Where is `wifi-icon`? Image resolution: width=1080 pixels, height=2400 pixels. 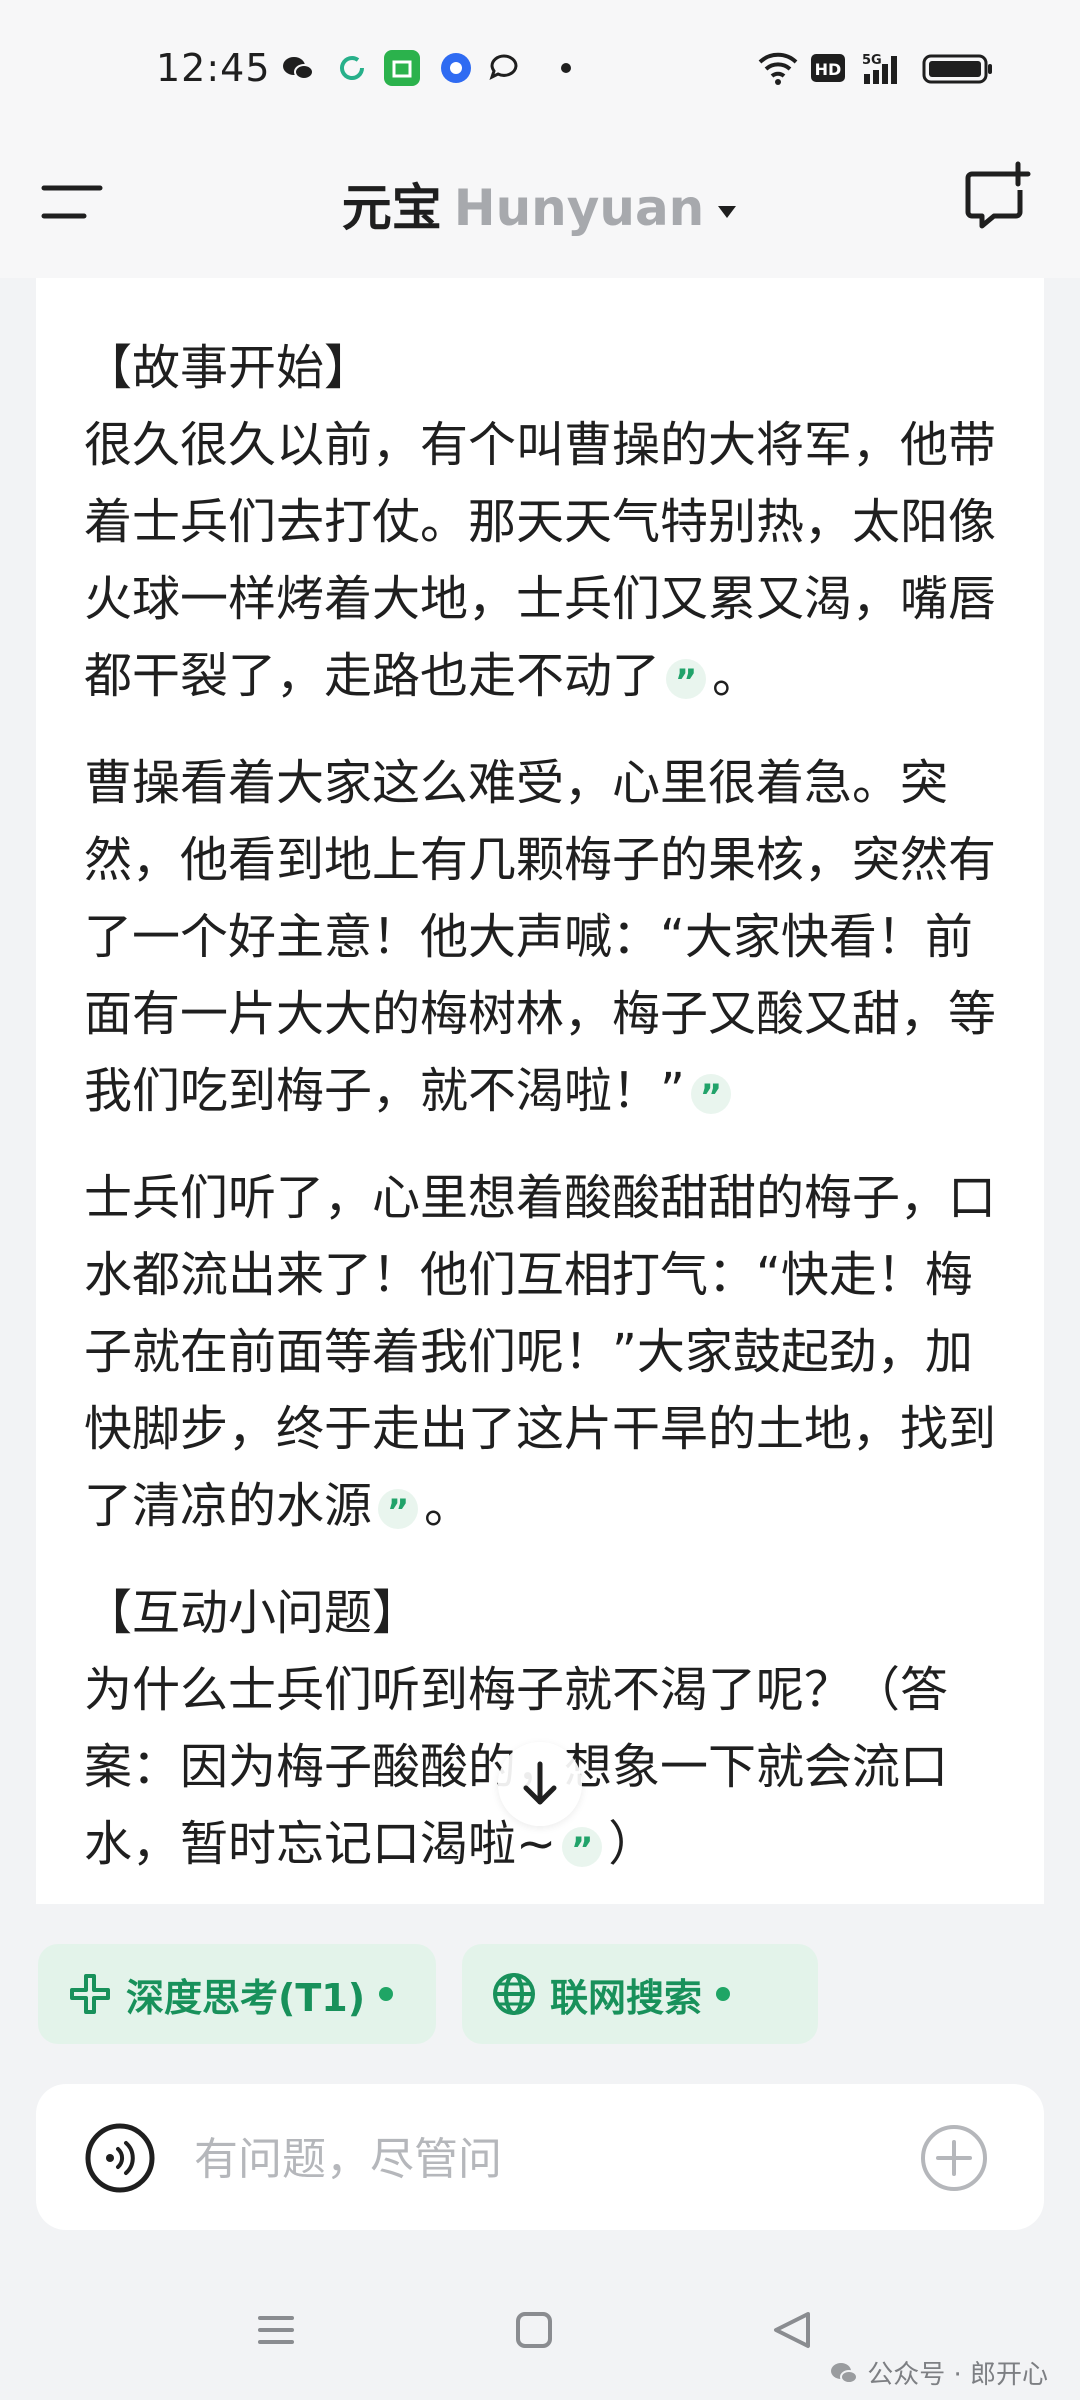 wifi-icon is located at coordinates (778, 68).